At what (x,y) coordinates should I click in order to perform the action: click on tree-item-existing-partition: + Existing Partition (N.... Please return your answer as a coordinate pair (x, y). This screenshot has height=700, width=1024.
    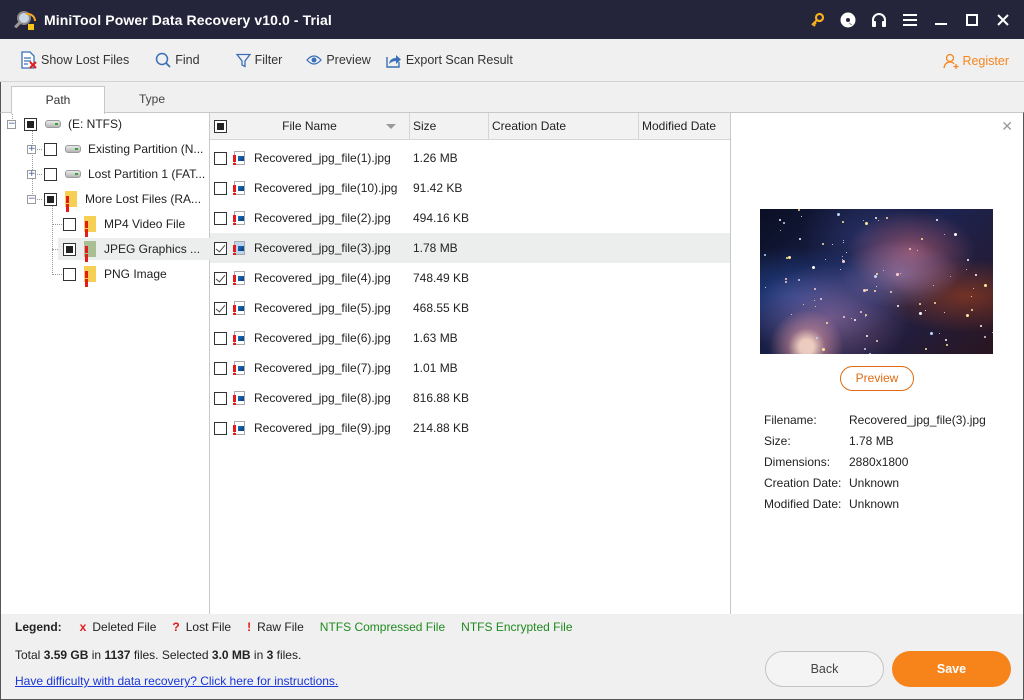
    Looking at the image, I should click on (115, 149).